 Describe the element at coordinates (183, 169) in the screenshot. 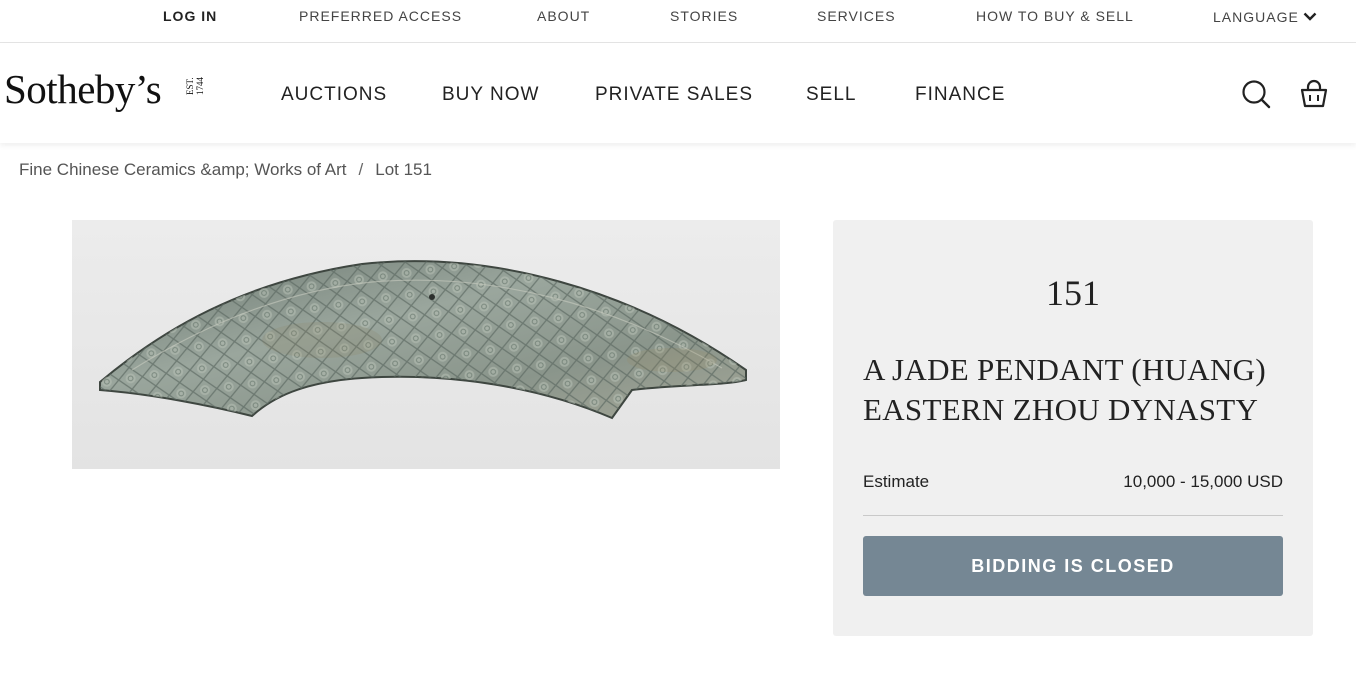

I see `breadcrumb-sale-link: Fine Chinese Ceramics &amp; Works of Art` at that location.